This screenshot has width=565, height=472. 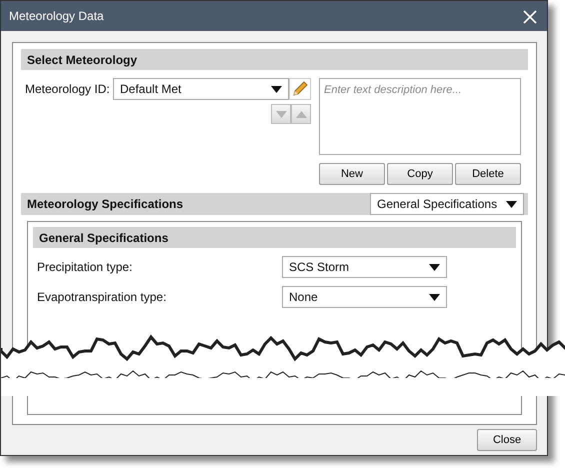 I want to click on specifications-dropdown: General Specifications, so click(x=447, y=204).